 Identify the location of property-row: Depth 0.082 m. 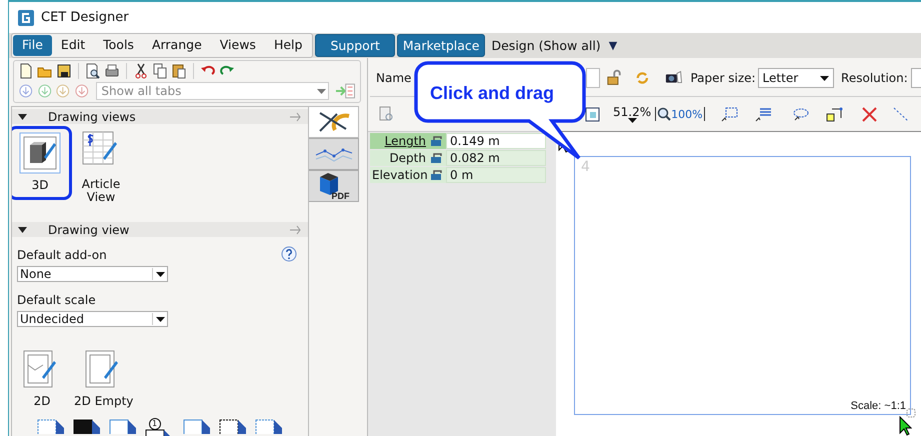
(458, 158).